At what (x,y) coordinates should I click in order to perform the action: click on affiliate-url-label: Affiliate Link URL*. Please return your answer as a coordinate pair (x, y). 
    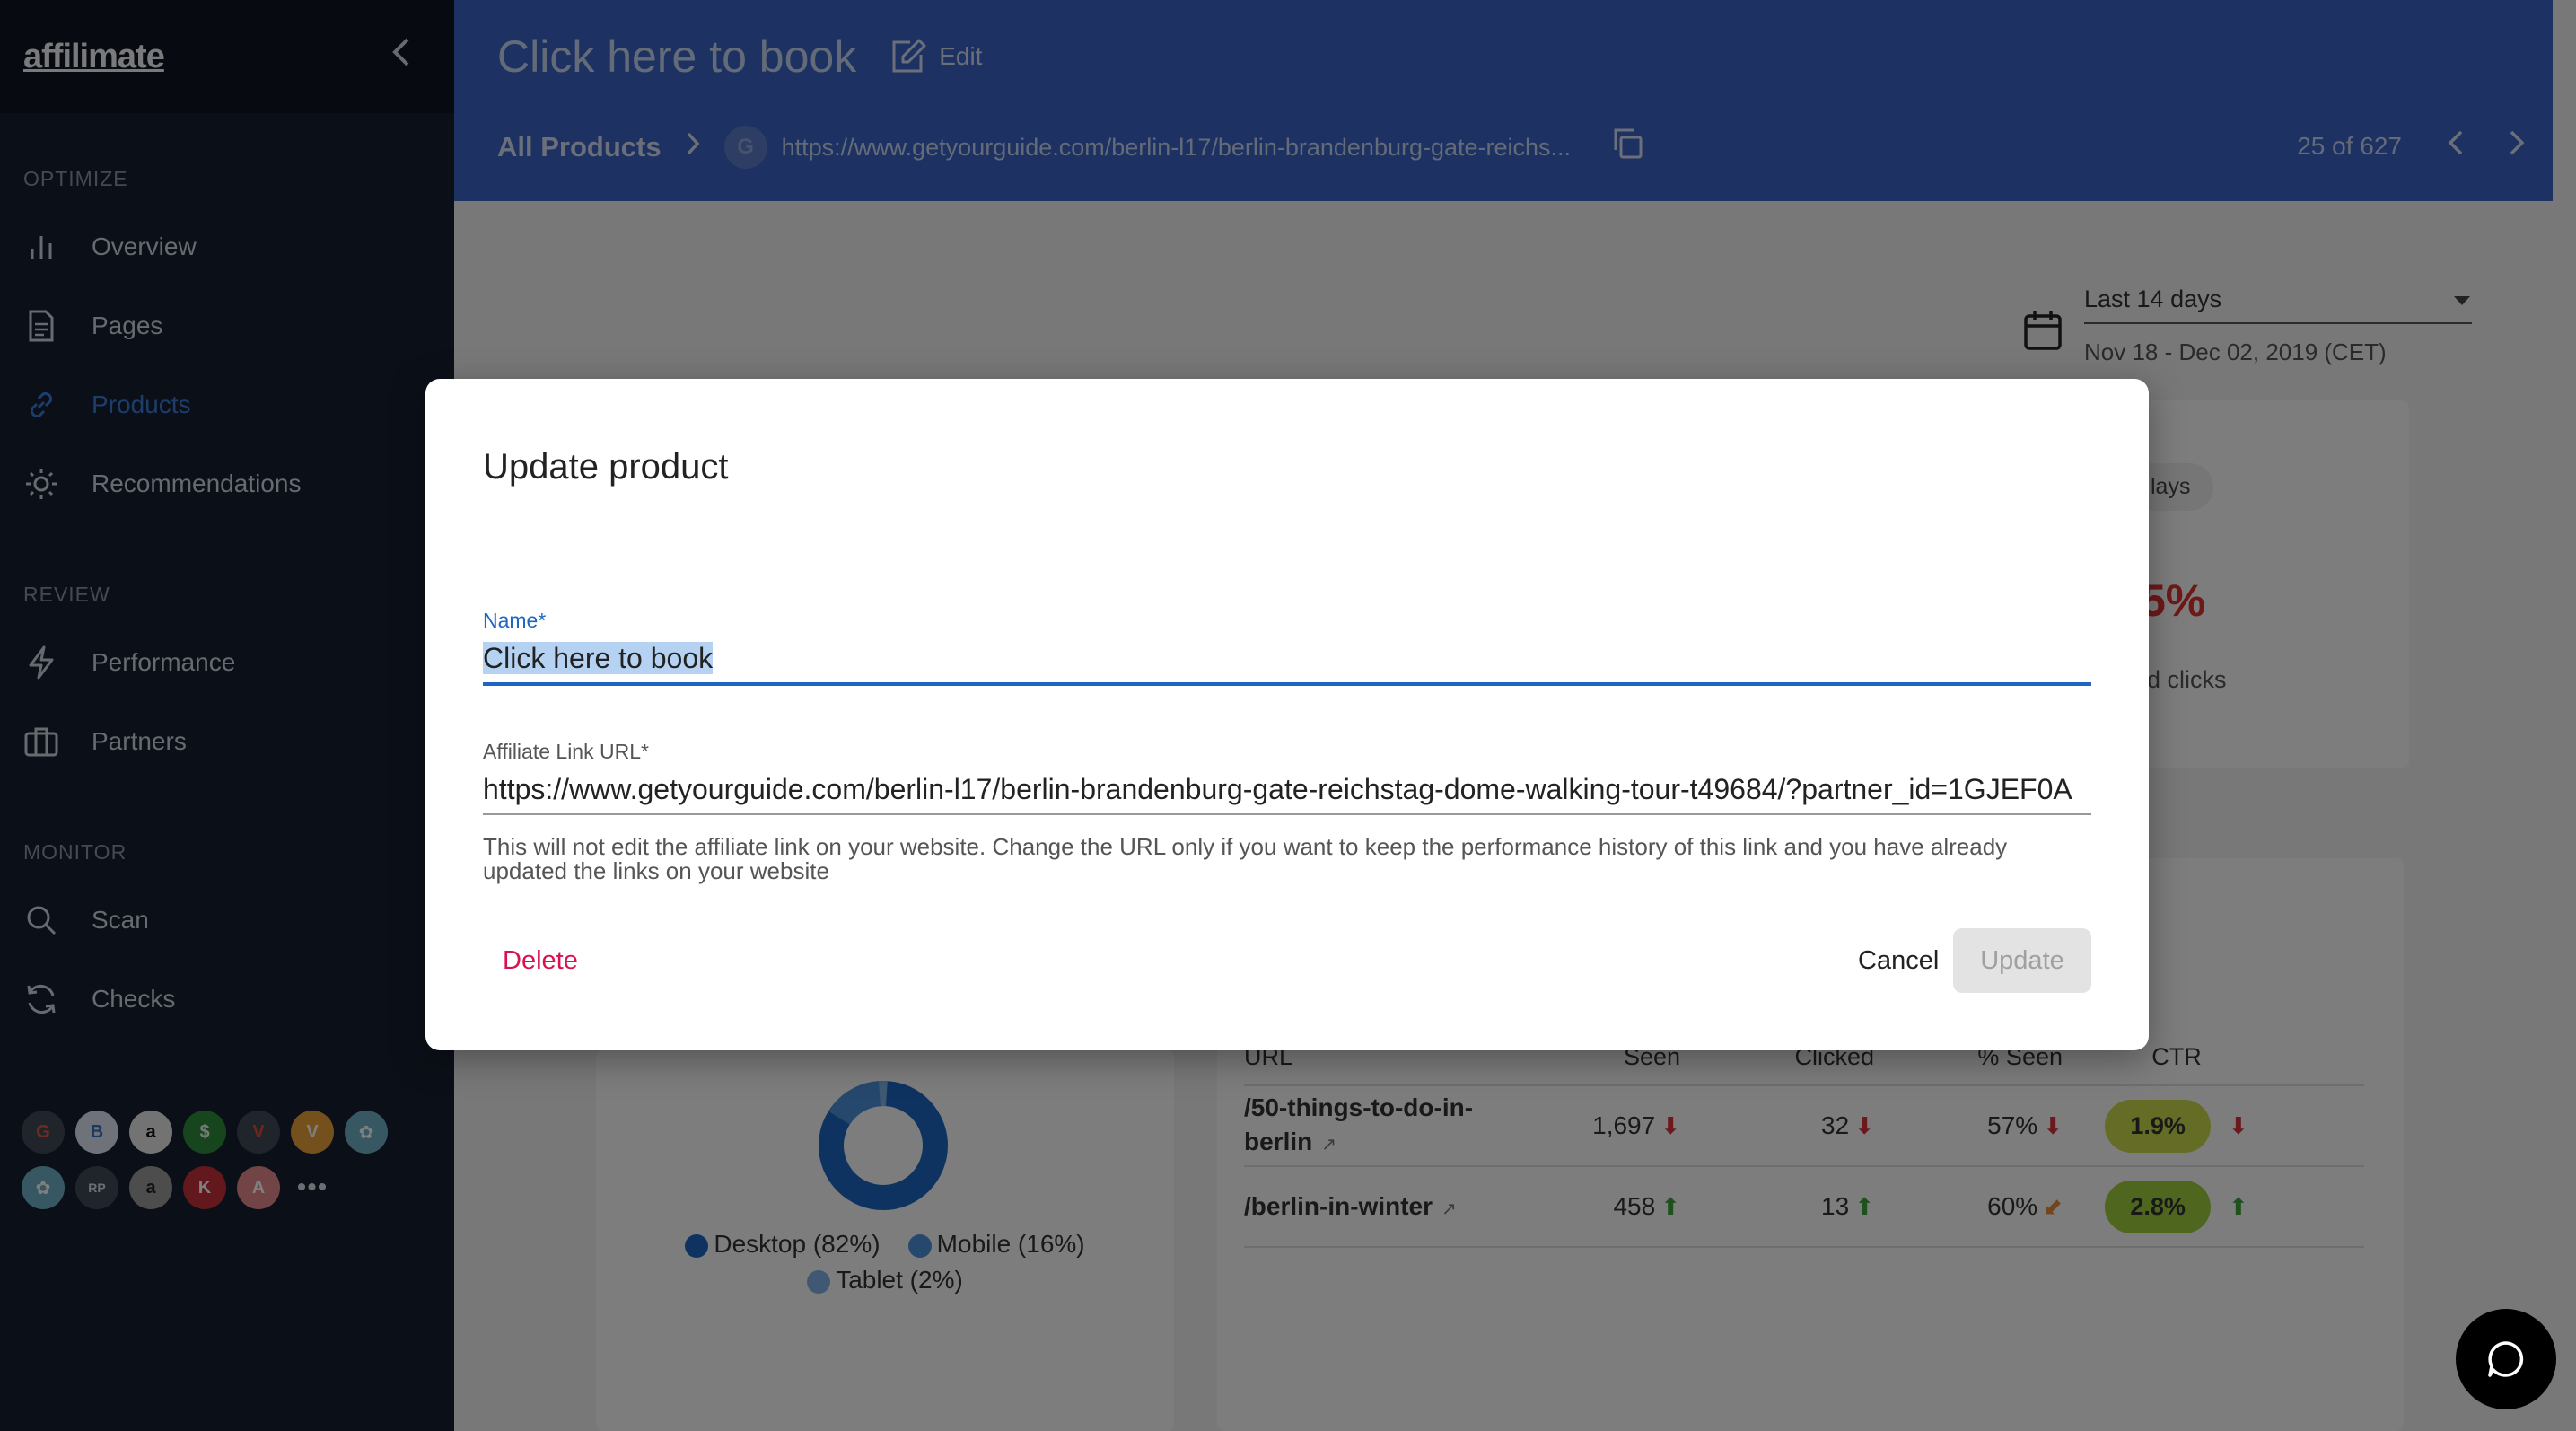
    Looking at the image, I should click on (1287, 752).